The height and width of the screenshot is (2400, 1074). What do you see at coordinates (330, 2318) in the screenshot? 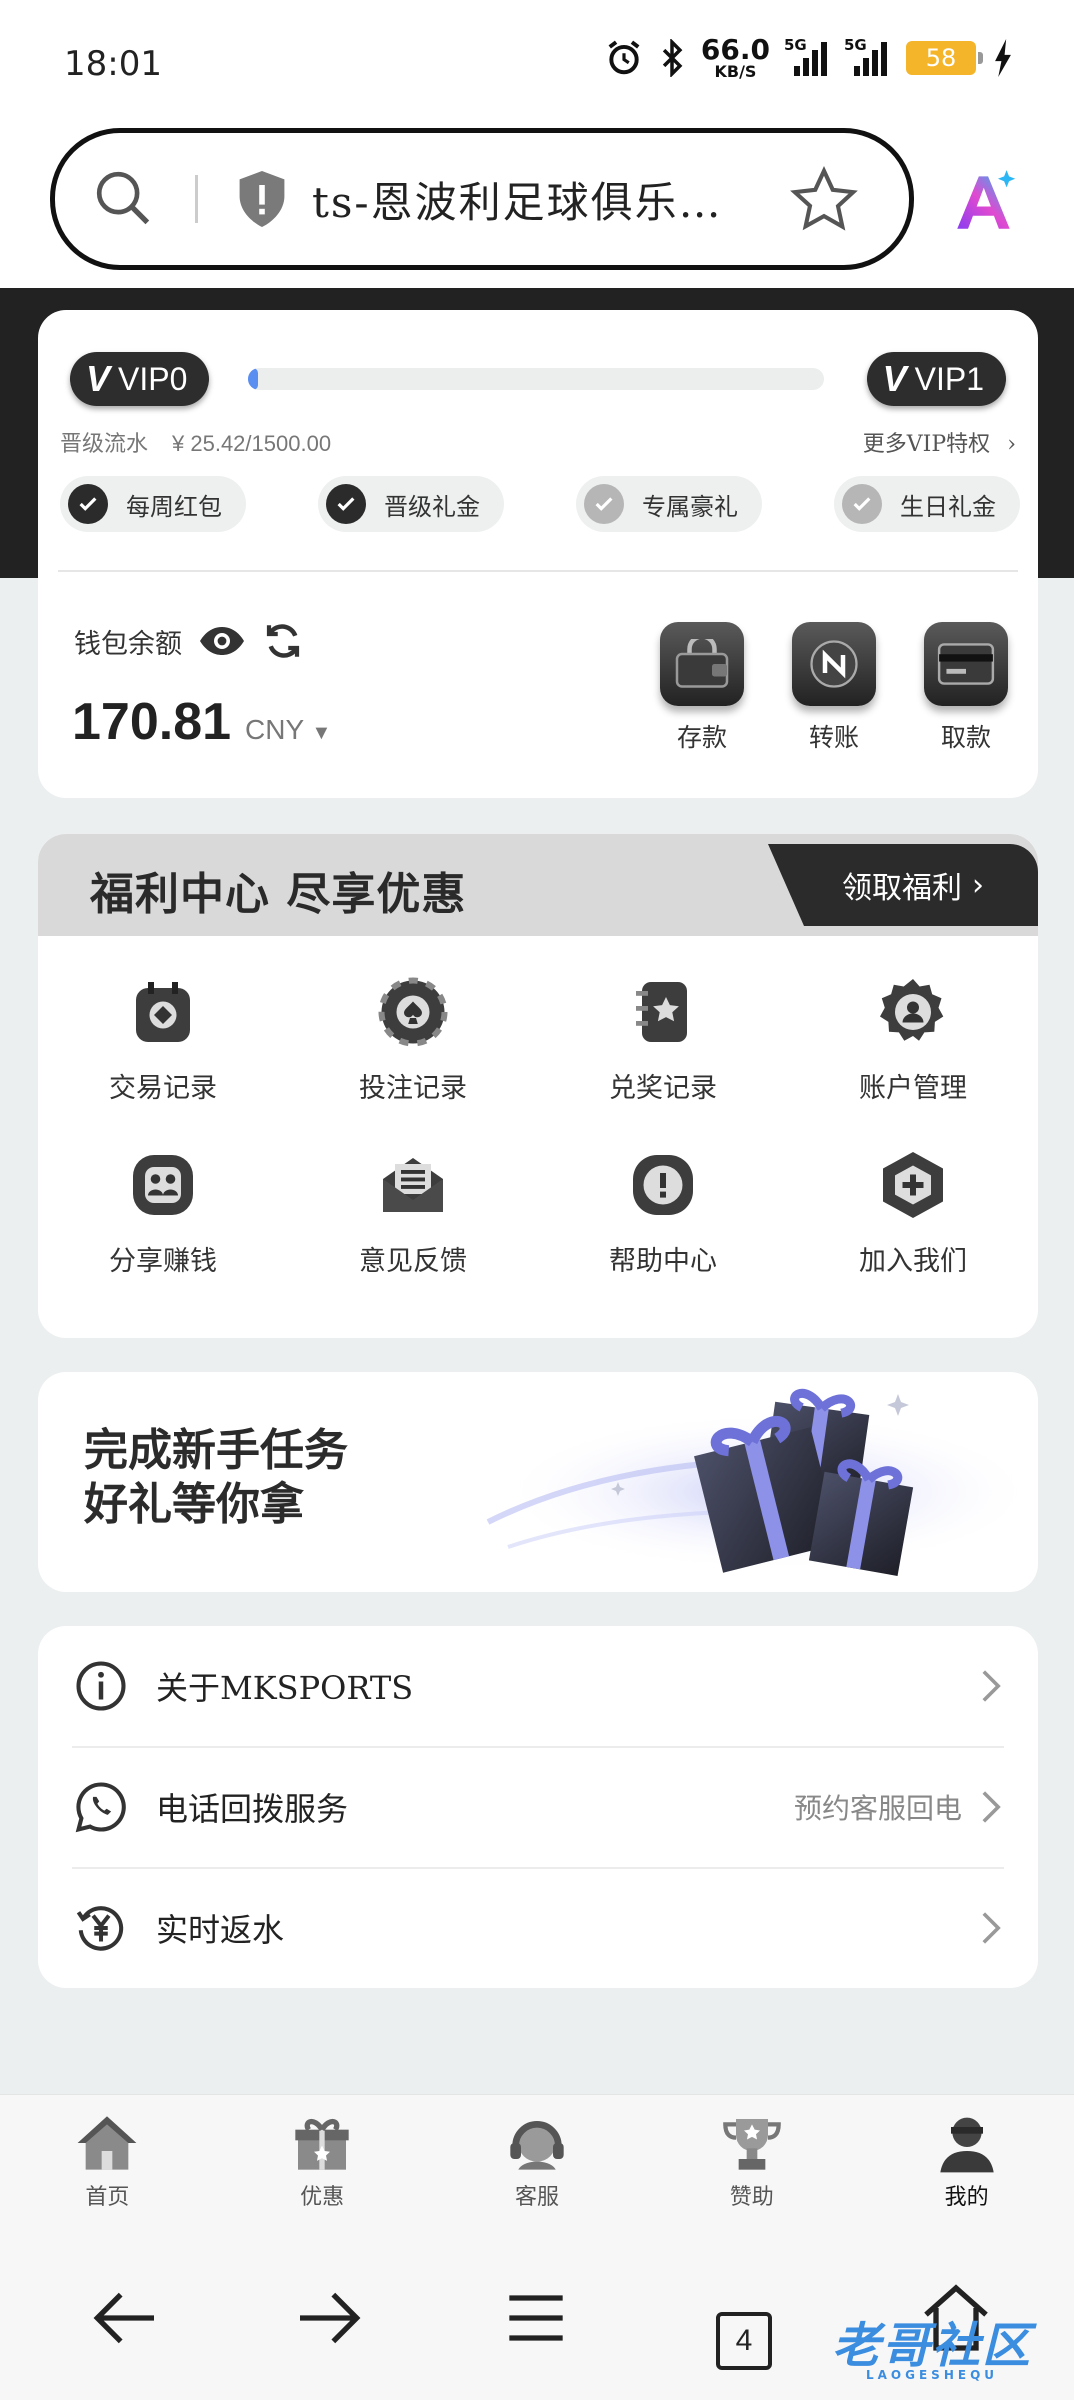
I see `forward-arrow-icon` at bounding box center [330, 2318].